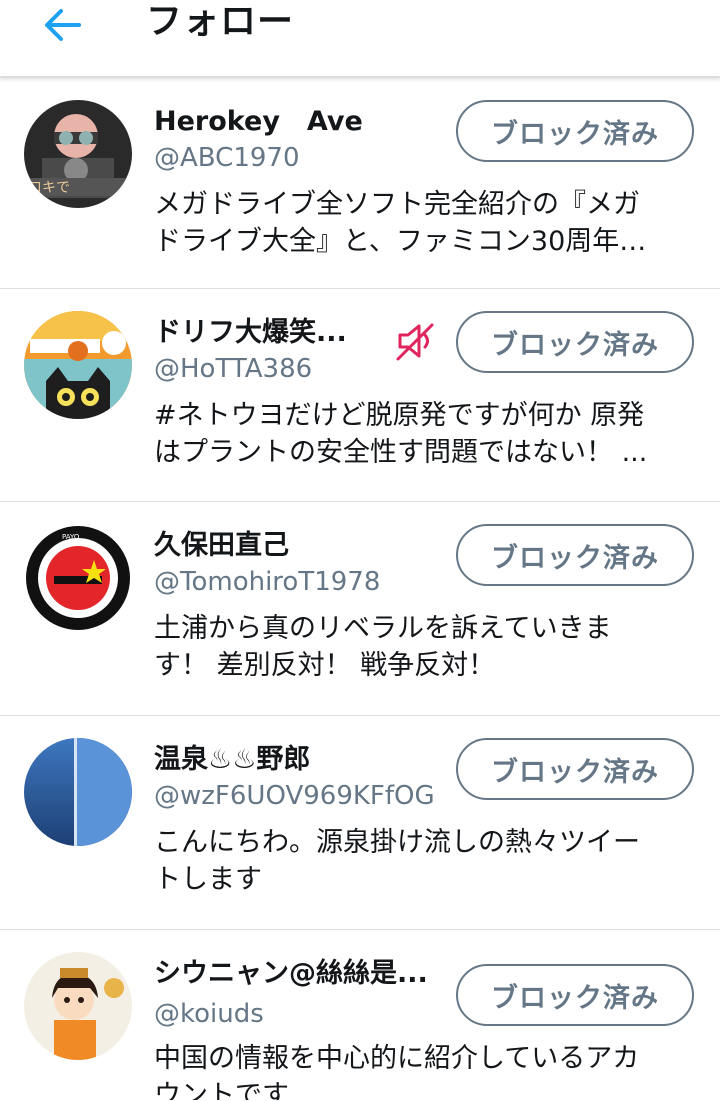 The image size is (720, 1101). Describe the element at coordinates (209, 1014) in the screenshot. I see `user-handle: @koiuds` at that location.